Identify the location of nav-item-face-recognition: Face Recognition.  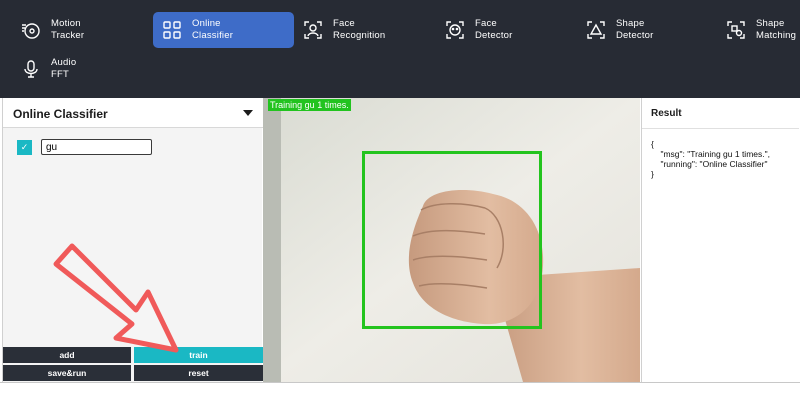
(359, 30).